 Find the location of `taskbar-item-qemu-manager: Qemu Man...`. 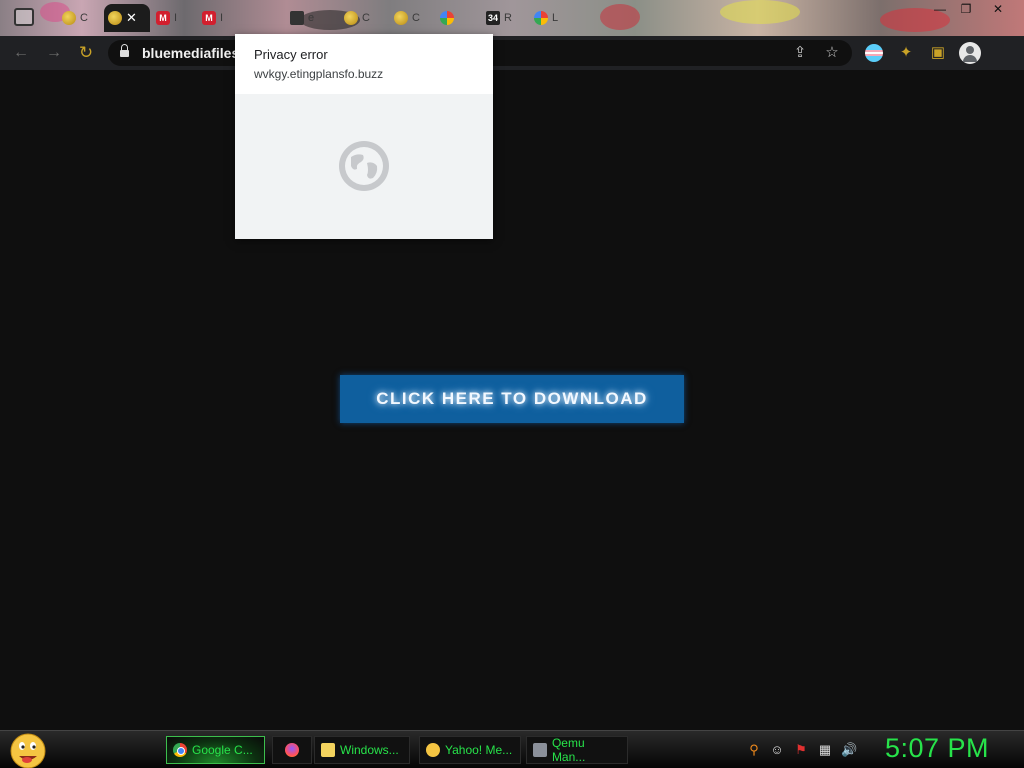

taskbar-item-qemu-manager: Qemu Man... is located at coordinates (577, 750).